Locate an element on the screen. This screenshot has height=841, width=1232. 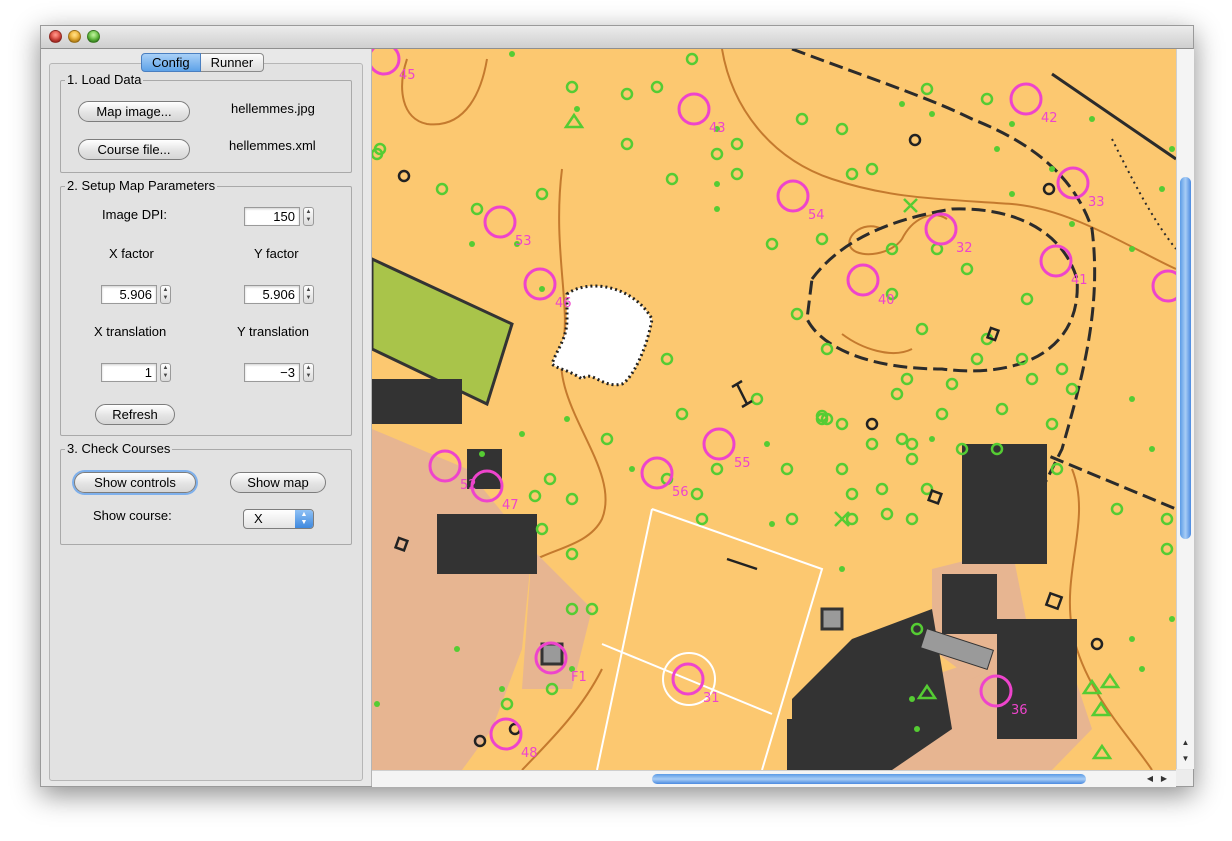
control-label: 55 is located at coordinates (742, 463).